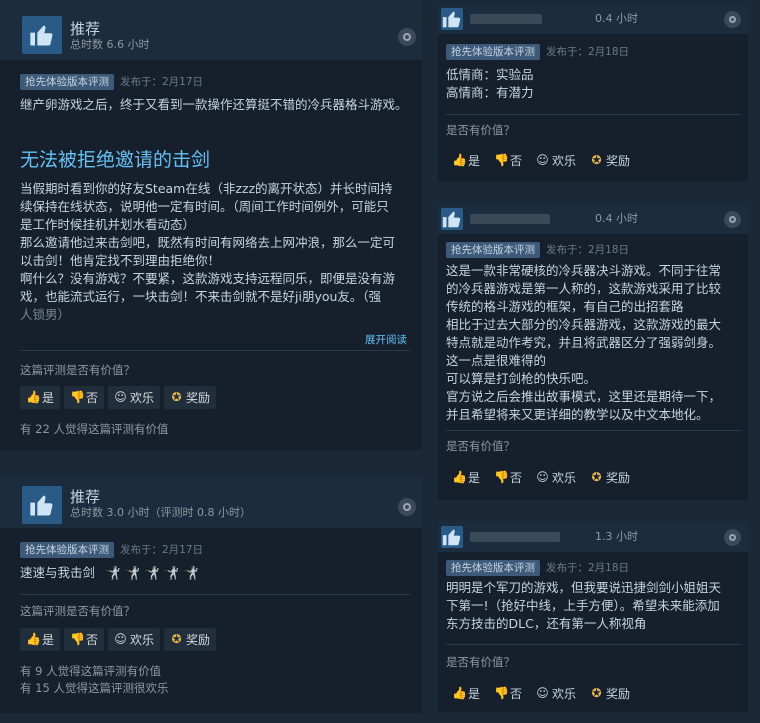 Image resolution: width=760 pixels, height=723 pixels. Describe the element at coordinates (521, 378) in the screenshot. I see `body-line: 可以算是打剑枪的快乐吧。` at that location.